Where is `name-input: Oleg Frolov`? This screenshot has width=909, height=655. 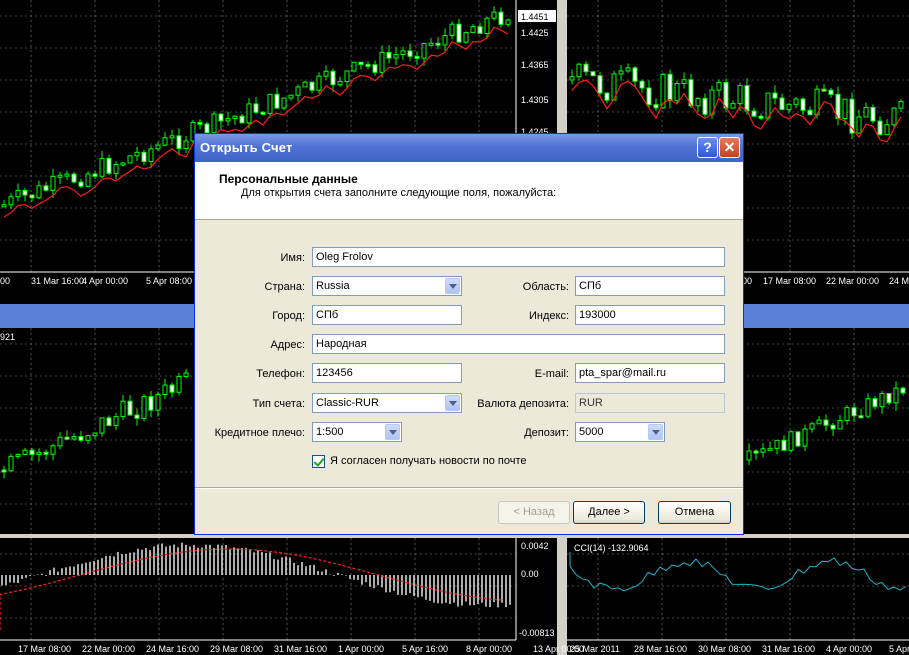
name-input: Oleg Frolov is located at coordinates (518, 257).